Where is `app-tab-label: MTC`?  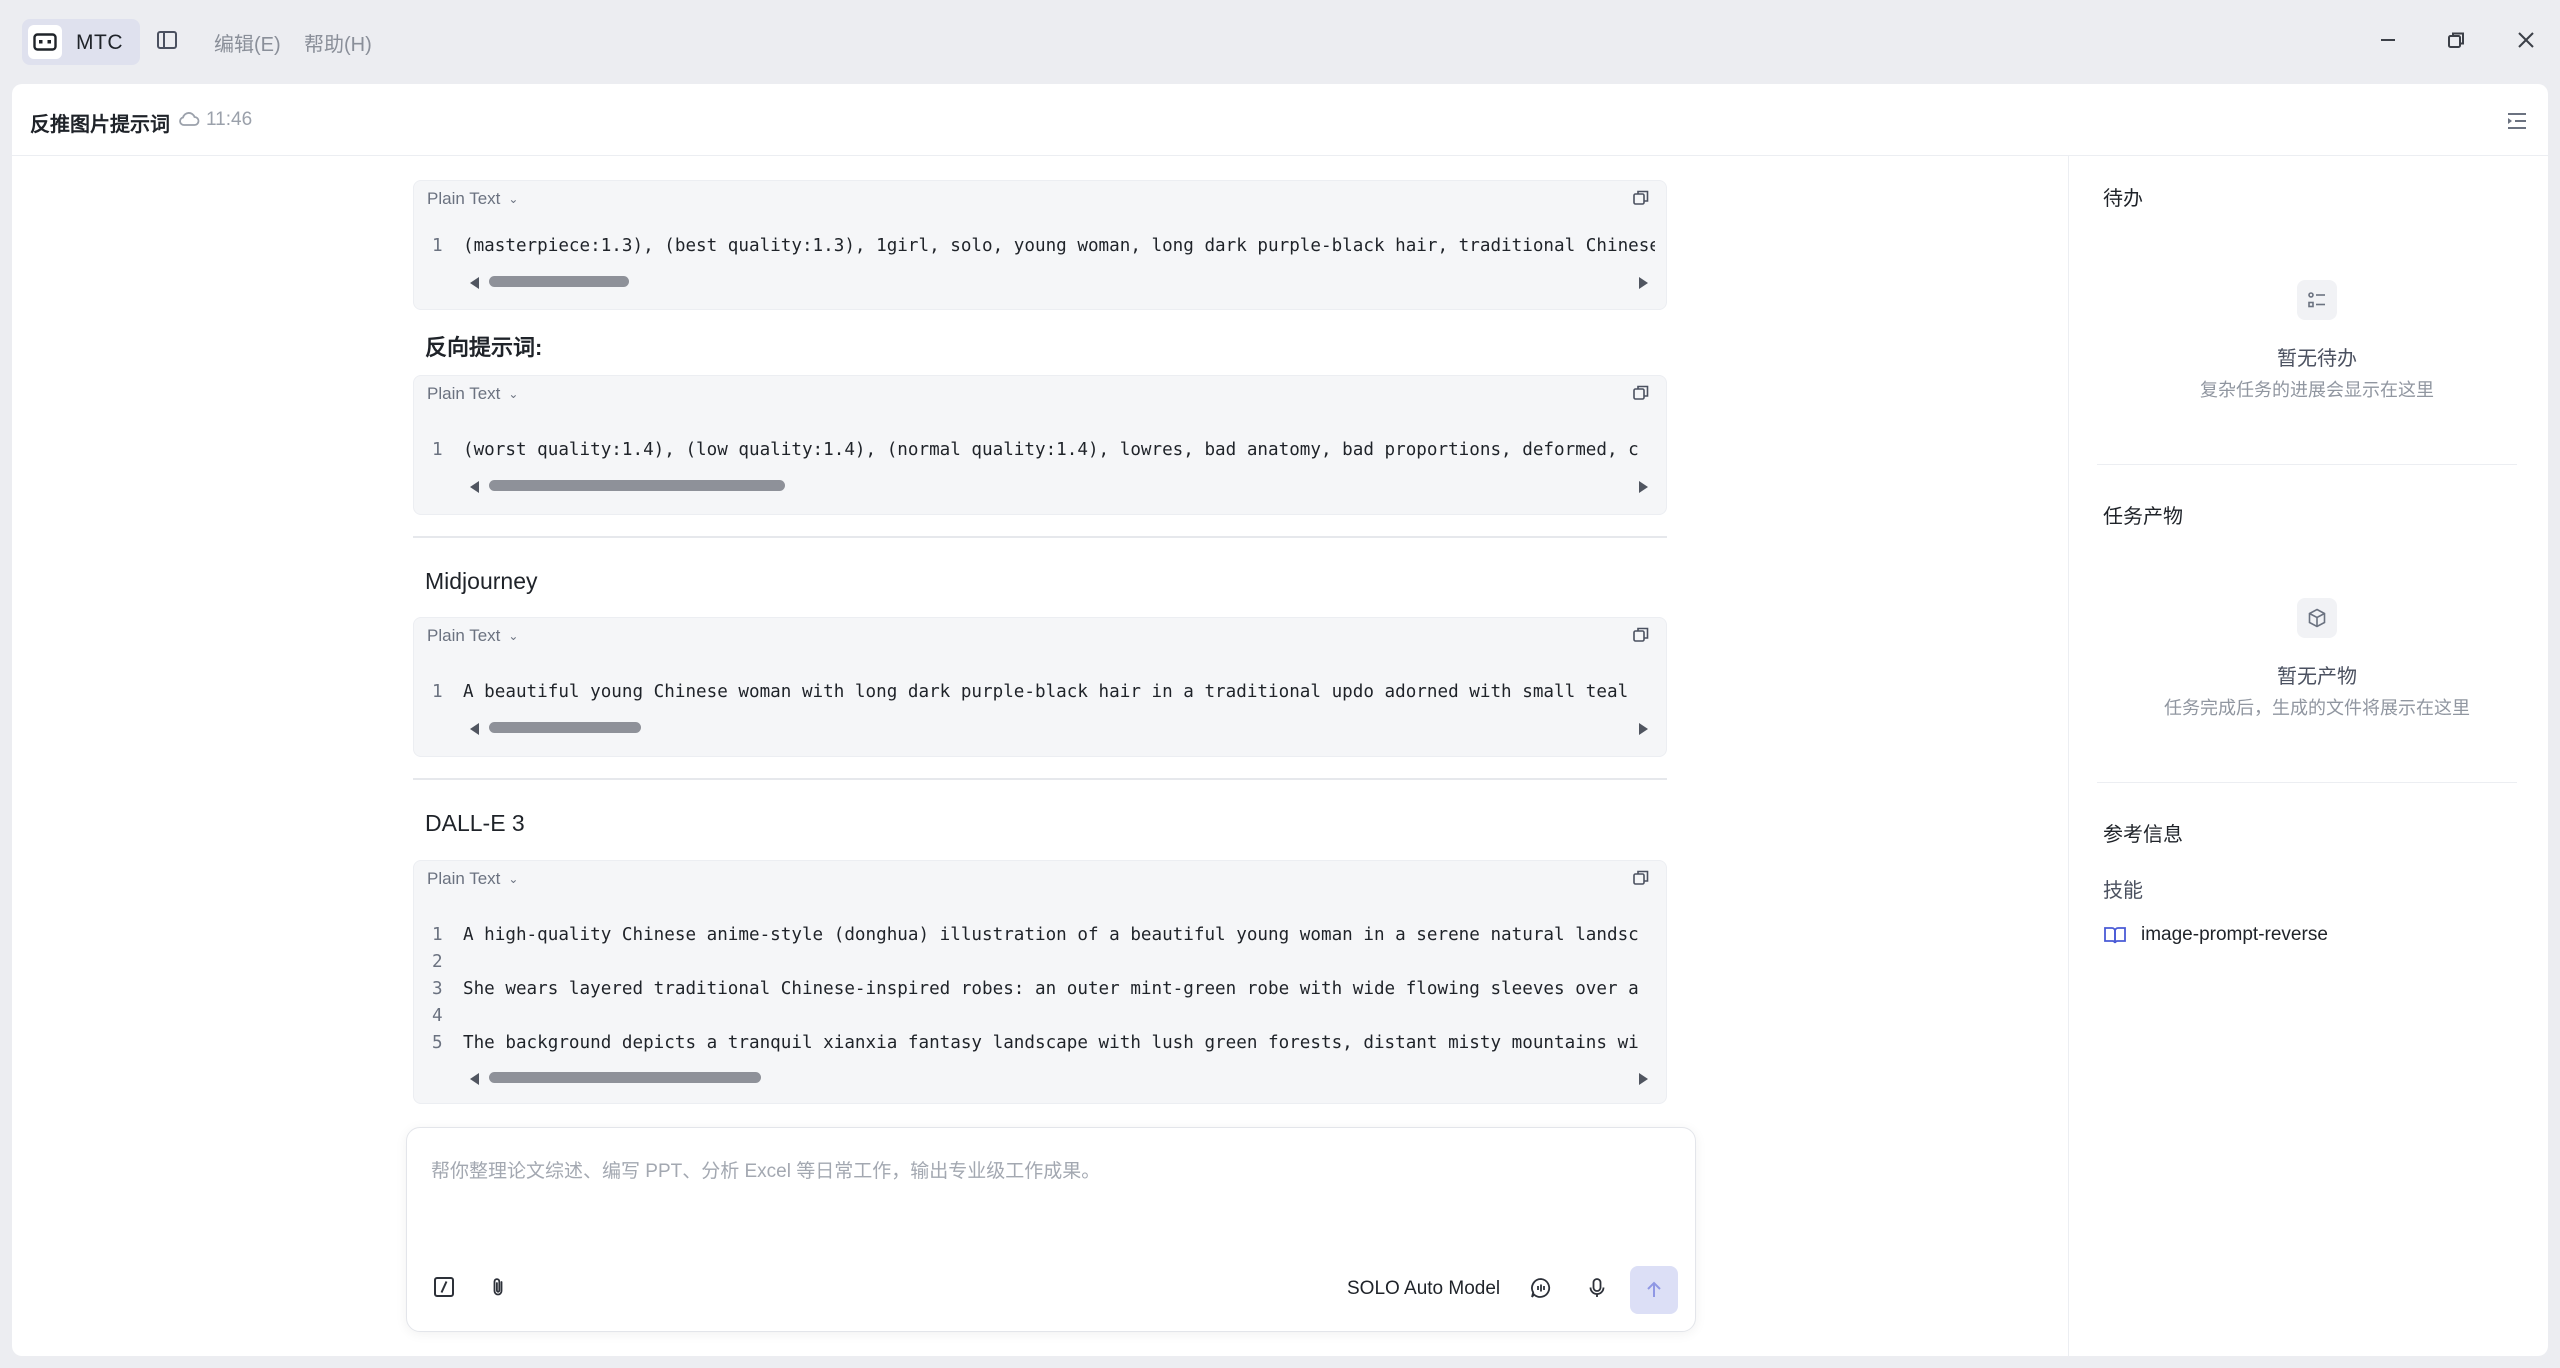
app-tab-label: MTC is located at coordinates (99, 42).